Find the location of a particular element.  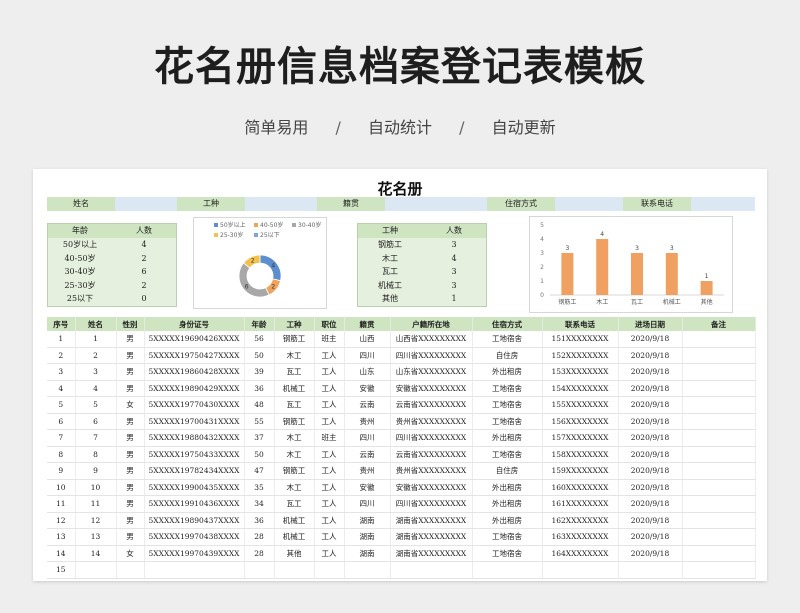

table-cell: 山西 is located at coordinates (367, 339).